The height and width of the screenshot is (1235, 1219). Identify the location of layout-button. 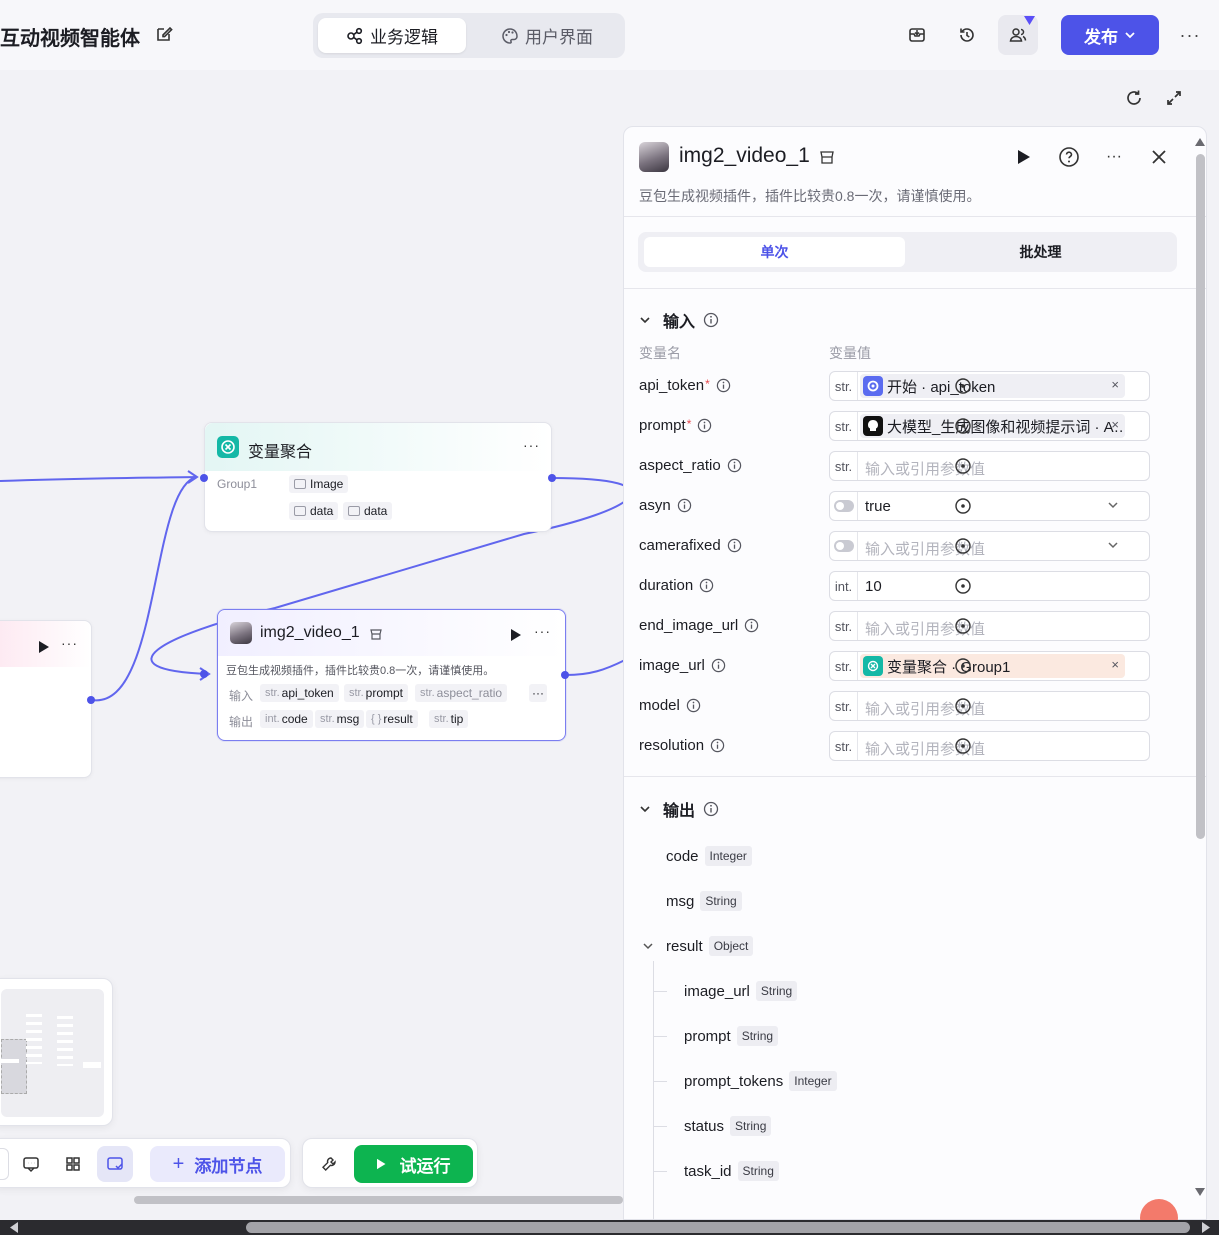
(73, 1164).